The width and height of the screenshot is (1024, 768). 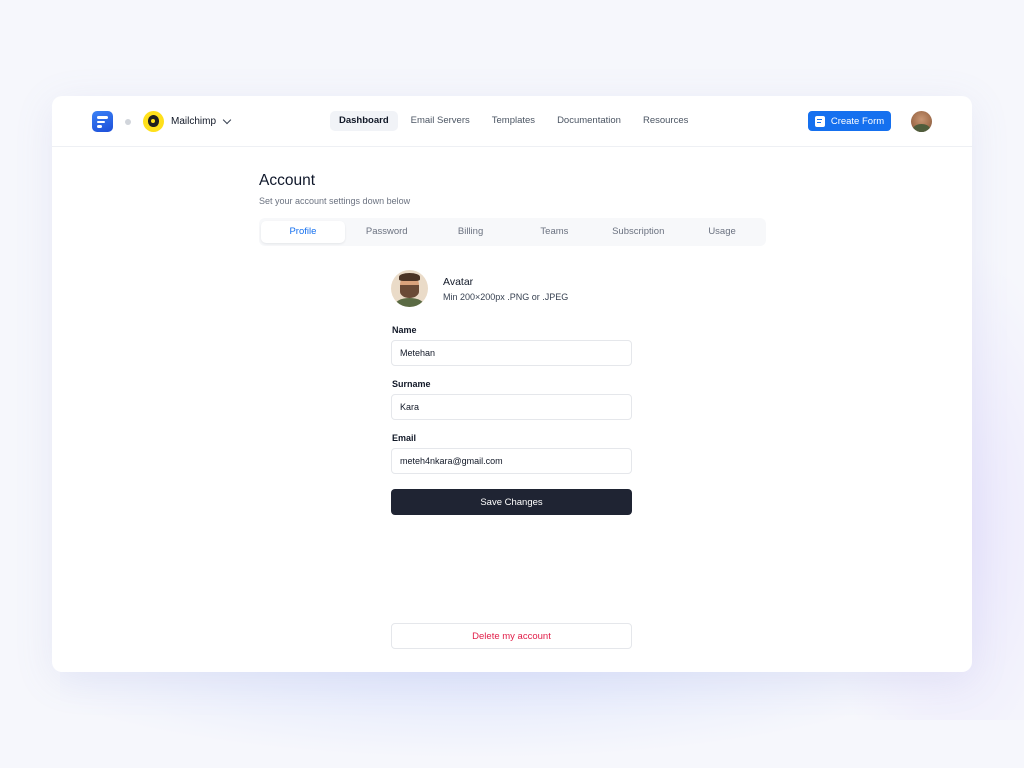 I want to click on chevron-down-icon, so click(x=227, y=119).